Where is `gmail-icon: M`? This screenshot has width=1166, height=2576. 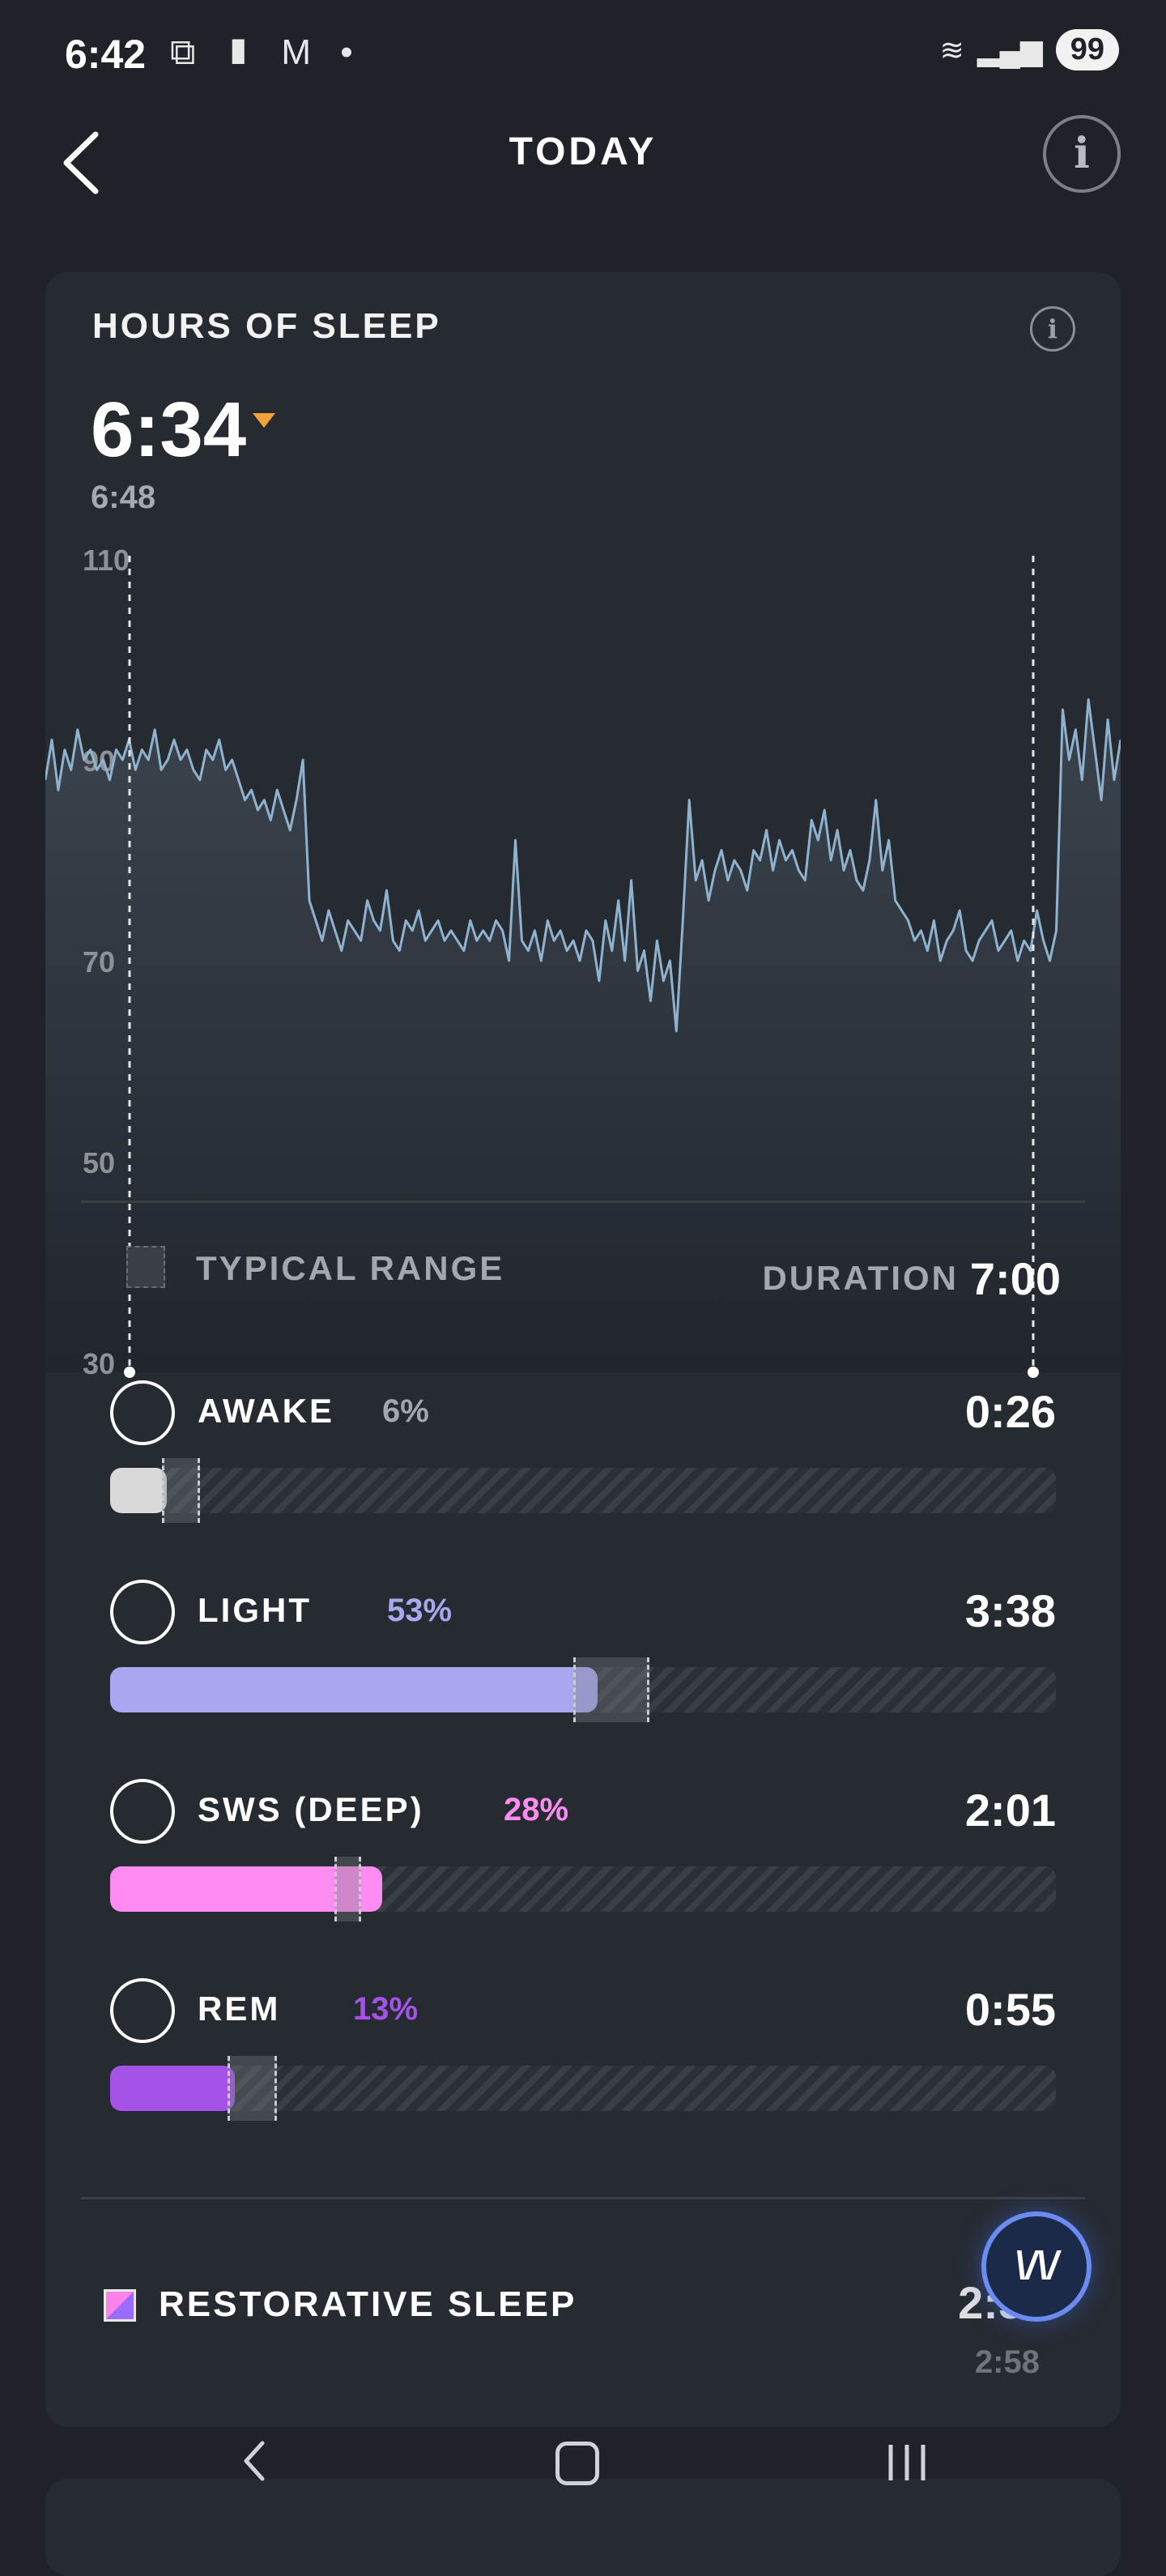 gmail-icon: M is located at coordinates (301, 52).